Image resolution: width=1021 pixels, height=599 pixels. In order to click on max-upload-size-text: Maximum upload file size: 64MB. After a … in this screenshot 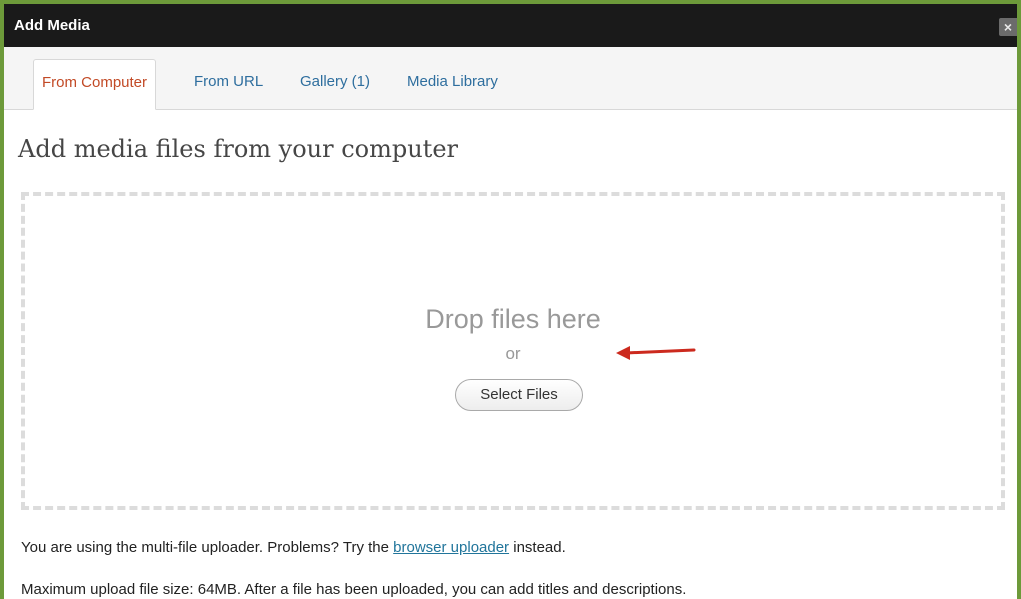, I will do `click(354, 589)`.